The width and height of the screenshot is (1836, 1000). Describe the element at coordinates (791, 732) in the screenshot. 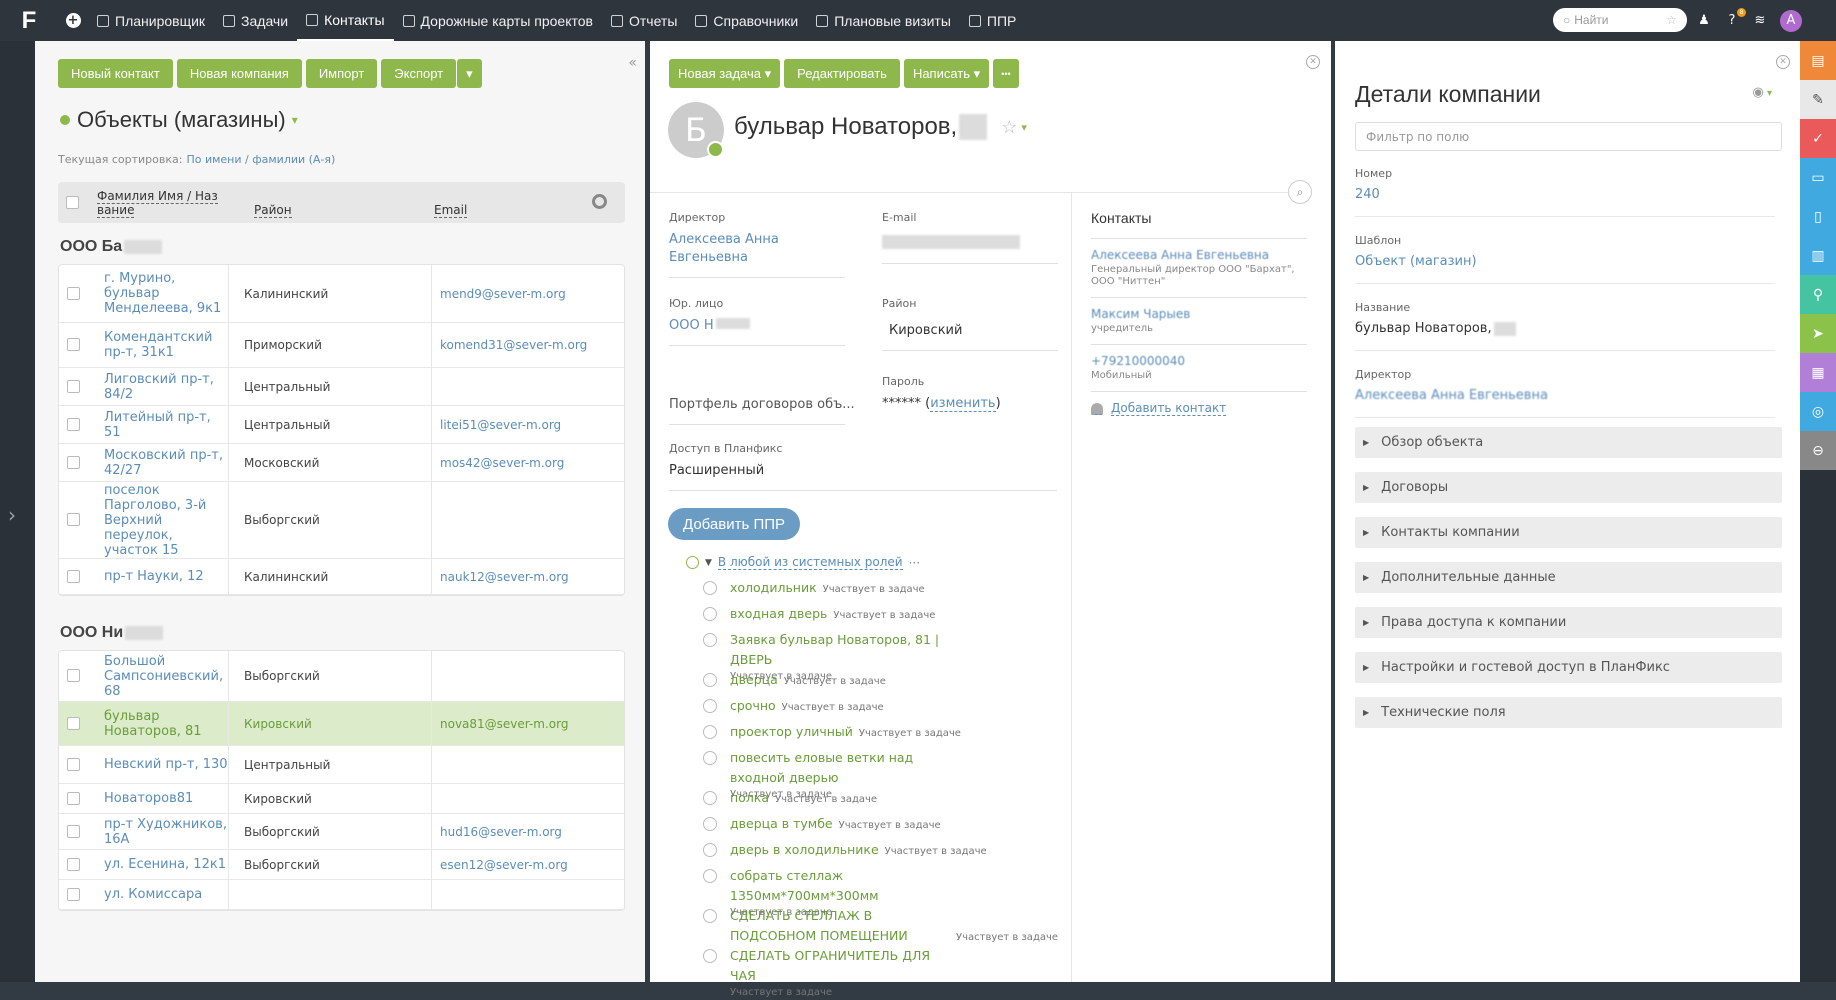

I see `task-title: проектор уличный` at that location.